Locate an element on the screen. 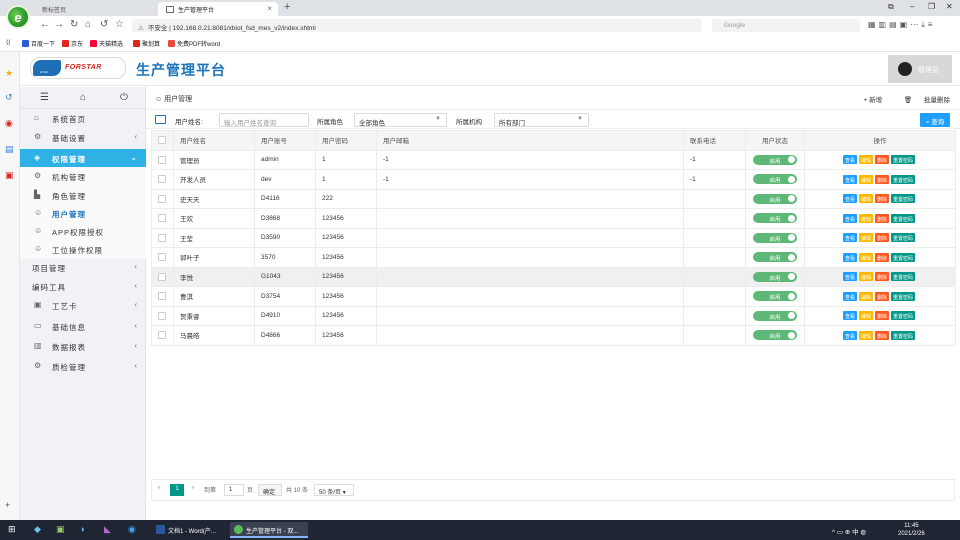  sidebar-item-code-tools: 编码工具 ‹ is located at coordinates (83, 286).